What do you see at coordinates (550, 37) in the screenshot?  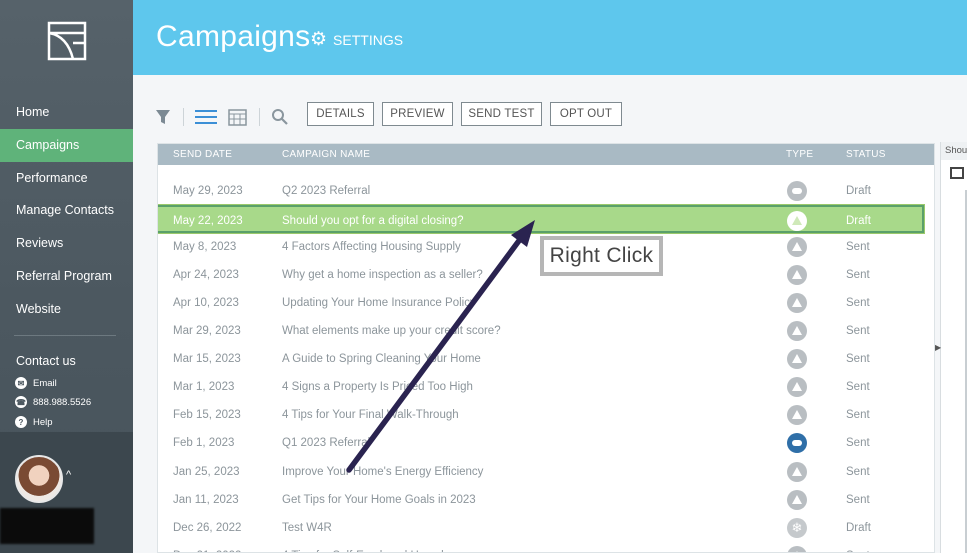 I see `header-bar: Campaigns ⚙ SETTINGS` at bounding box center [550, 37].